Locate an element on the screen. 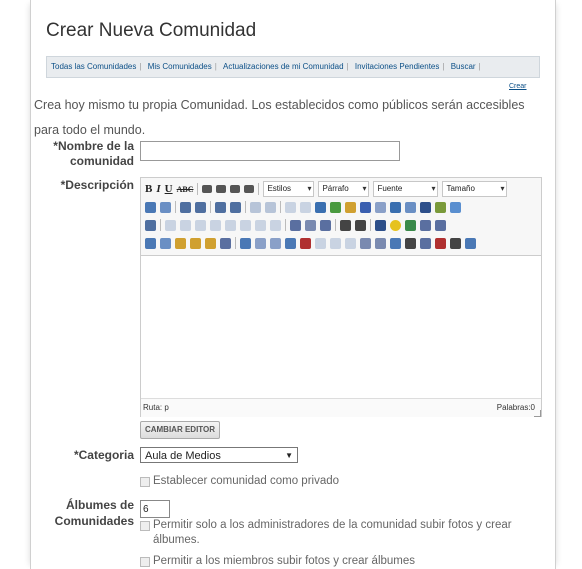 The image size is (582, 569). acronym-icon is located at coordinates (350, 243).